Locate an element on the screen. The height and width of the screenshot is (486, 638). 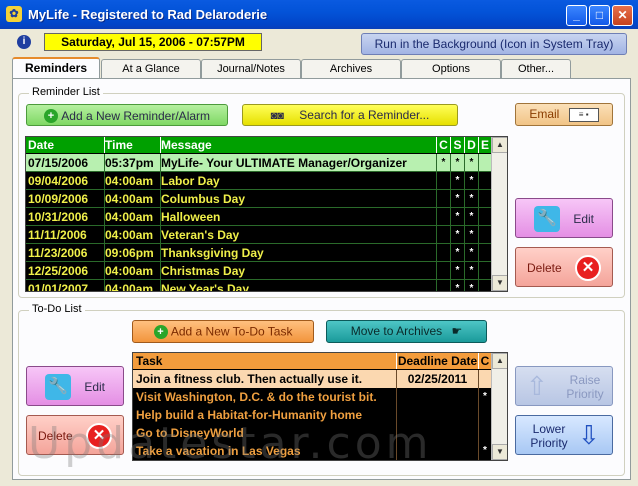
table-row: 11/23/2006 09:06pm Thanksgiving Day * * is located at coordinates (258, 253).